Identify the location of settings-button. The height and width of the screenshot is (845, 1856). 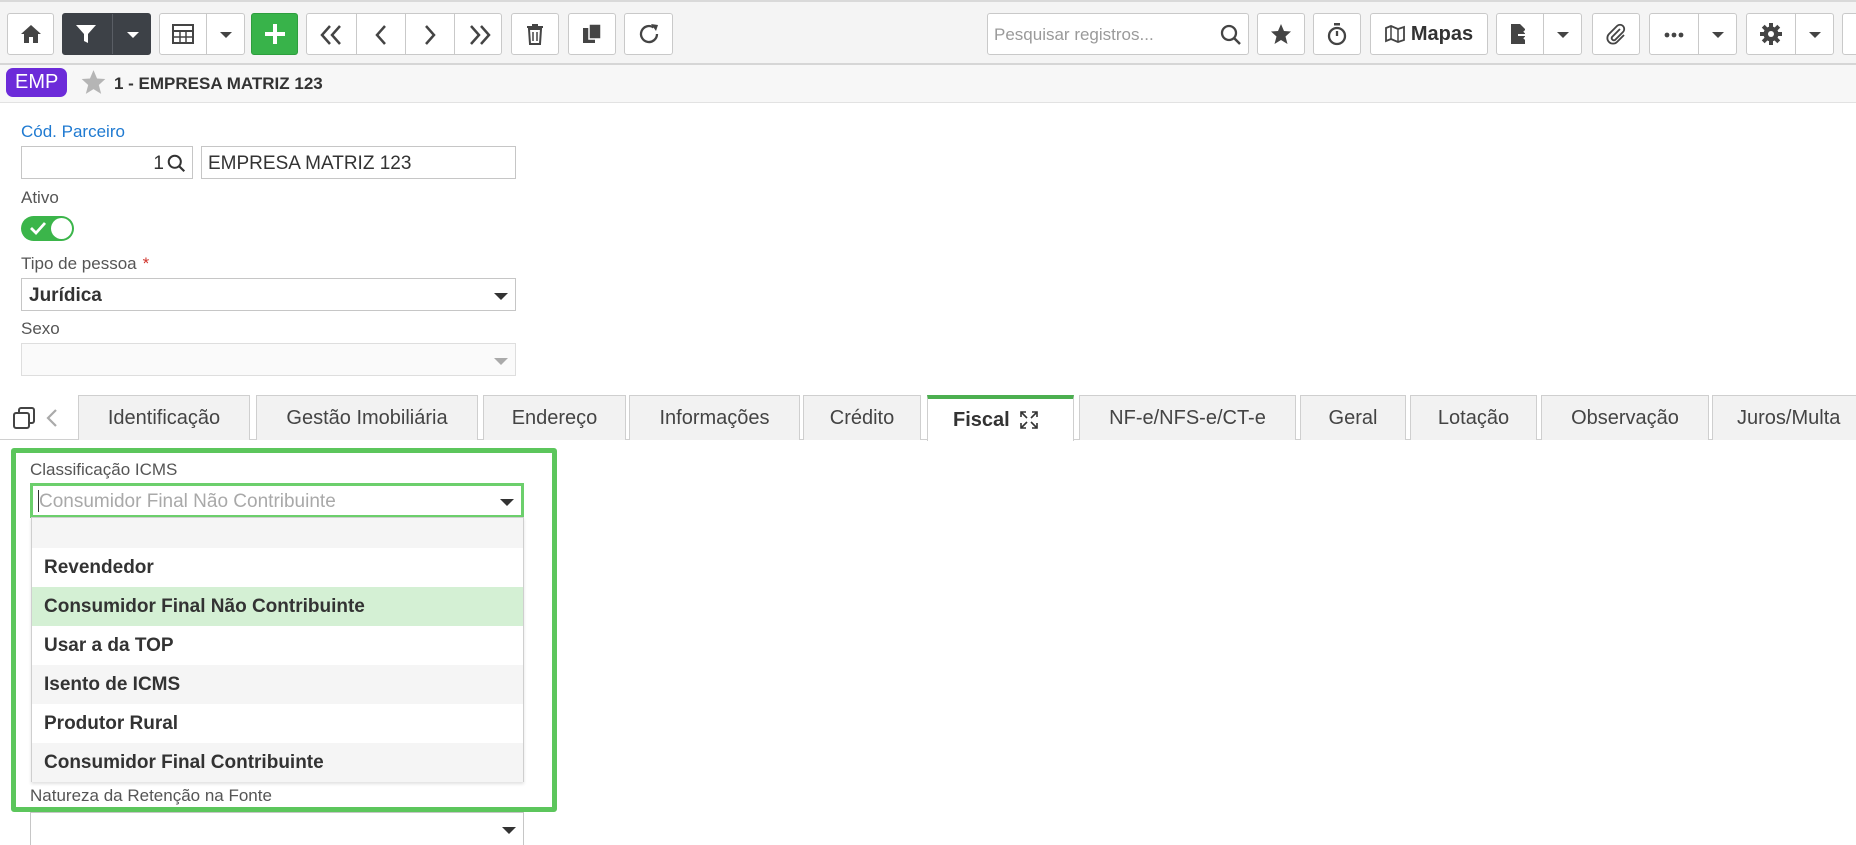
(1790, 34).